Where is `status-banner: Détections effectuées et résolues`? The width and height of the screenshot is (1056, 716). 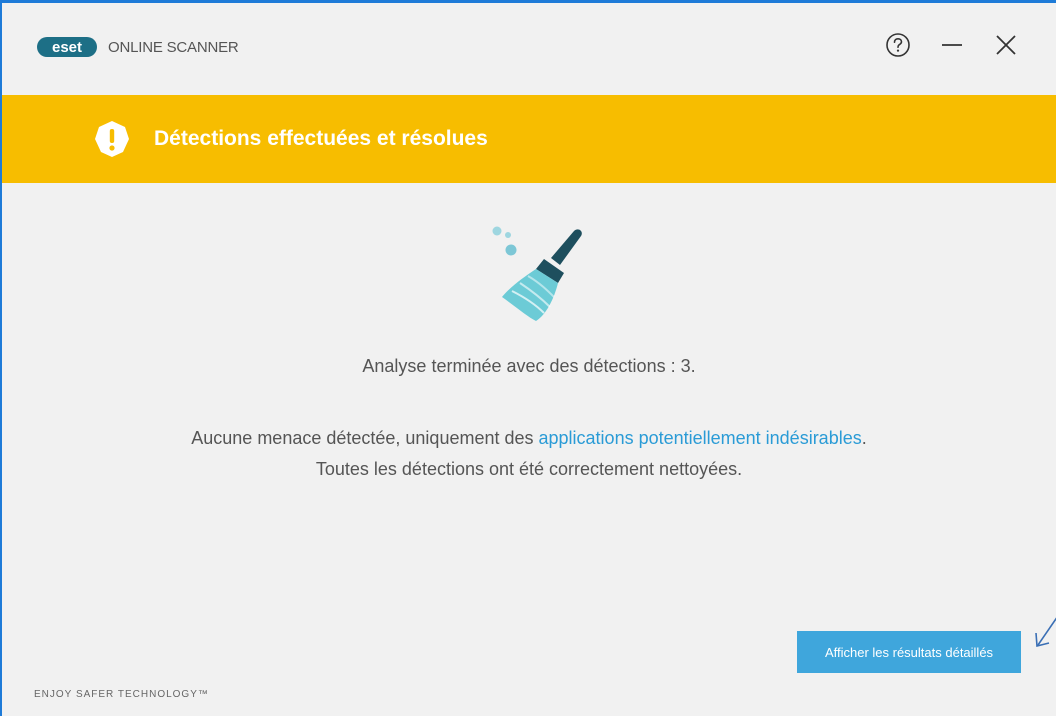 status-banner: Détections effectuées et résolues is located at coordinates (529, 139).